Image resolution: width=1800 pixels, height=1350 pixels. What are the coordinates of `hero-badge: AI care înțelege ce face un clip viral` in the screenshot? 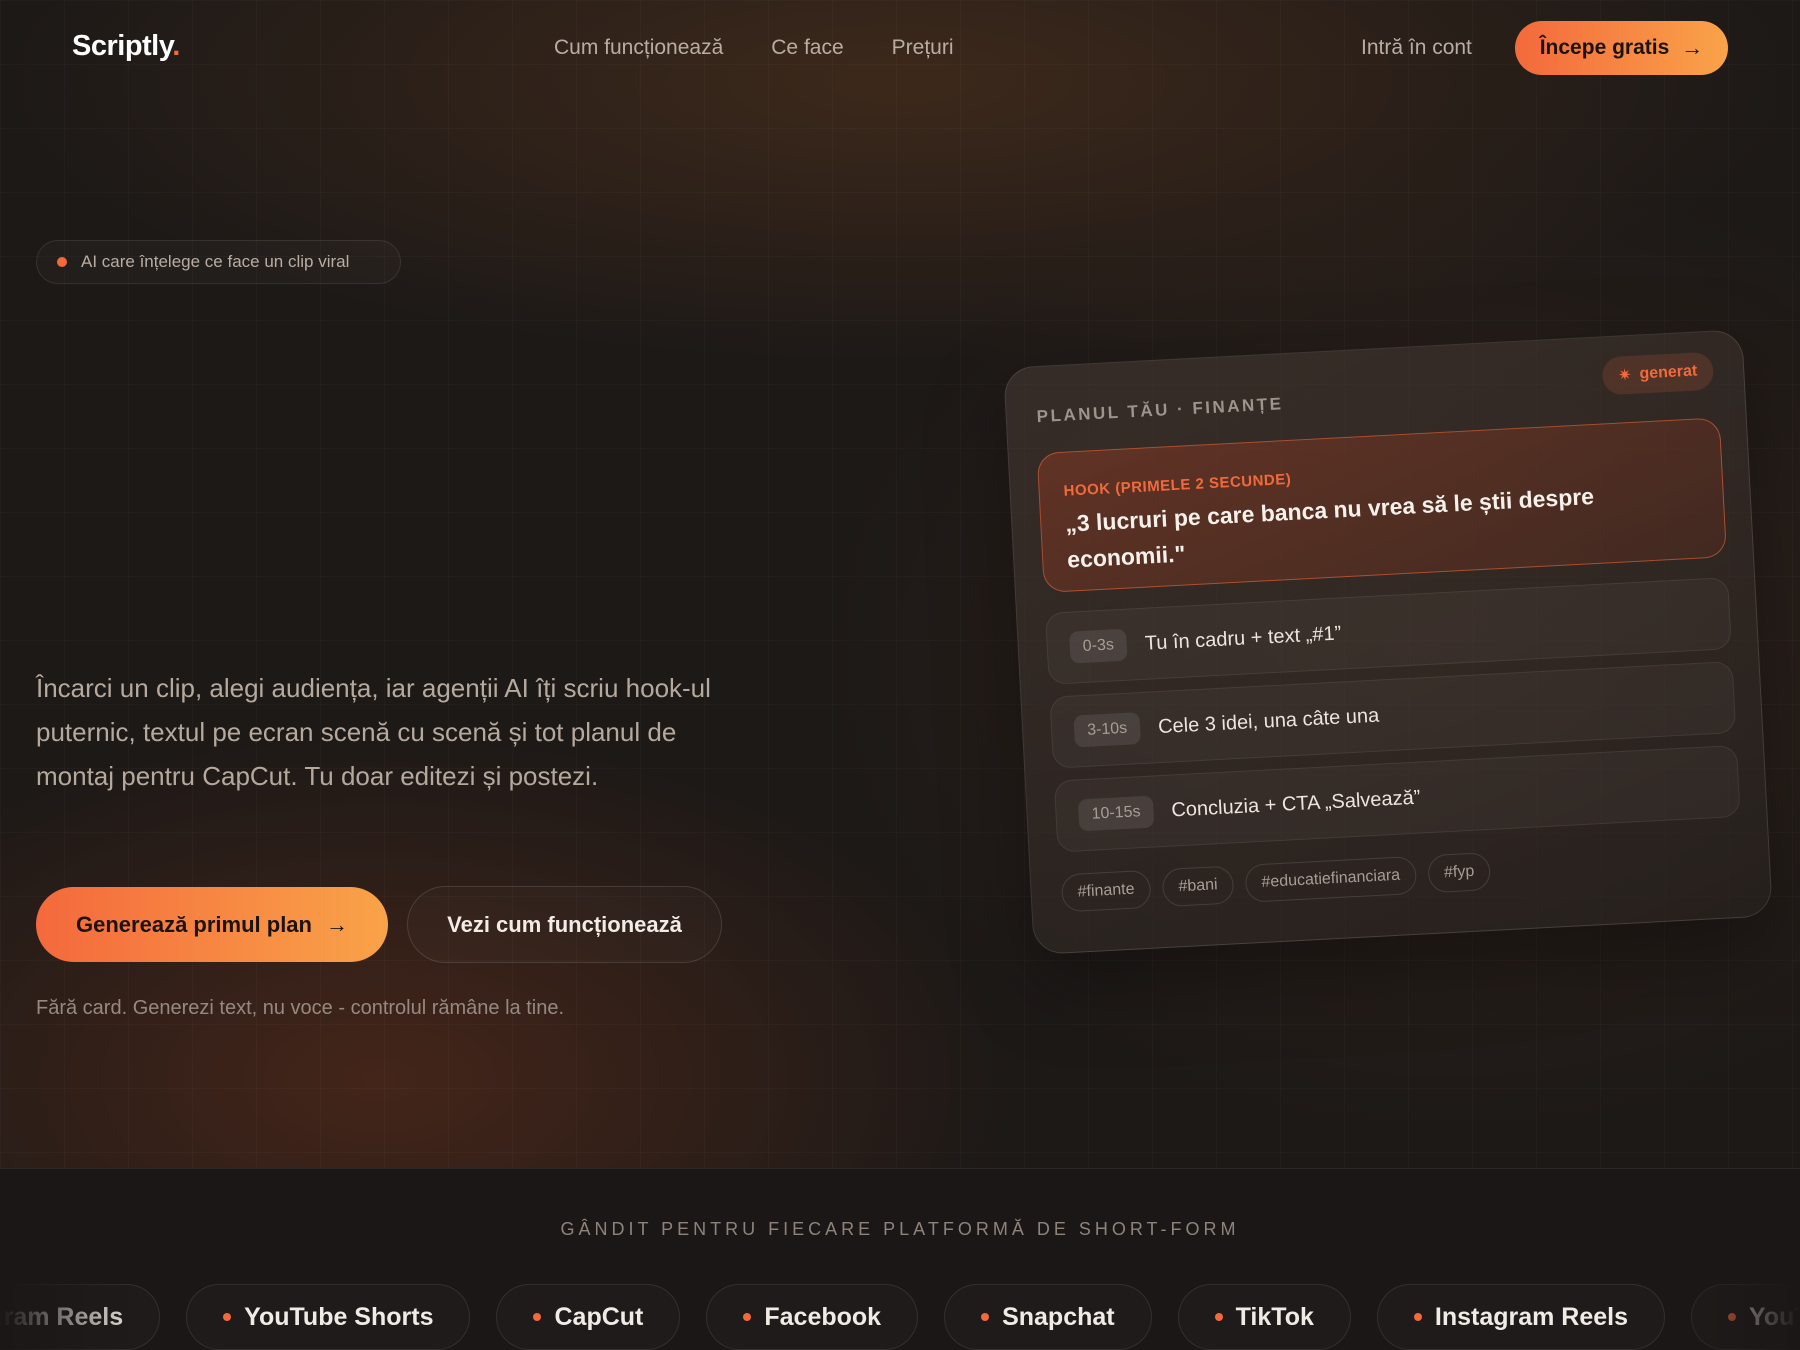 It's located at (218, 262).